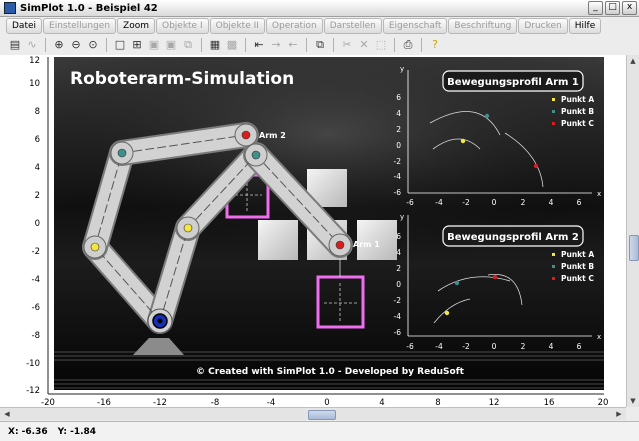 This screenshot has height=441, width=639. What do you see at coordinates (80, 26) in the screenshot?
I see `menu-einstellungen: Einstellungen` at bounding box center [80, 26].